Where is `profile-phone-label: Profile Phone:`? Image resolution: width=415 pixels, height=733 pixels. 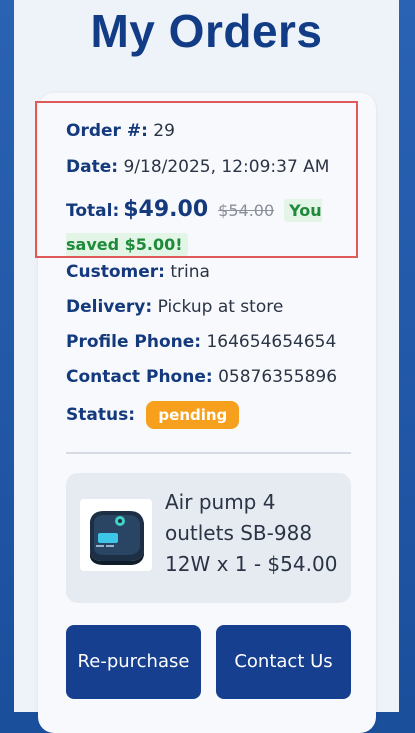
profile-phone-label: Profile Phone: is located at coordinates (134, 342).